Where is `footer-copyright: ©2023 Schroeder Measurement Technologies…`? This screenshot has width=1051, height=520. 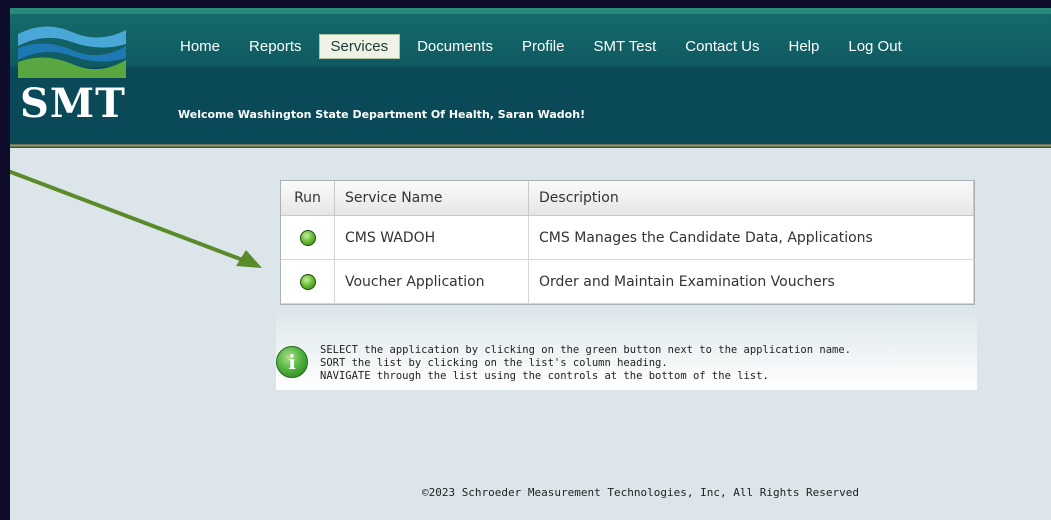
footer-copyright: ©2023 Schroeder Measurement Technologies… is located at coordinates (640, 492).